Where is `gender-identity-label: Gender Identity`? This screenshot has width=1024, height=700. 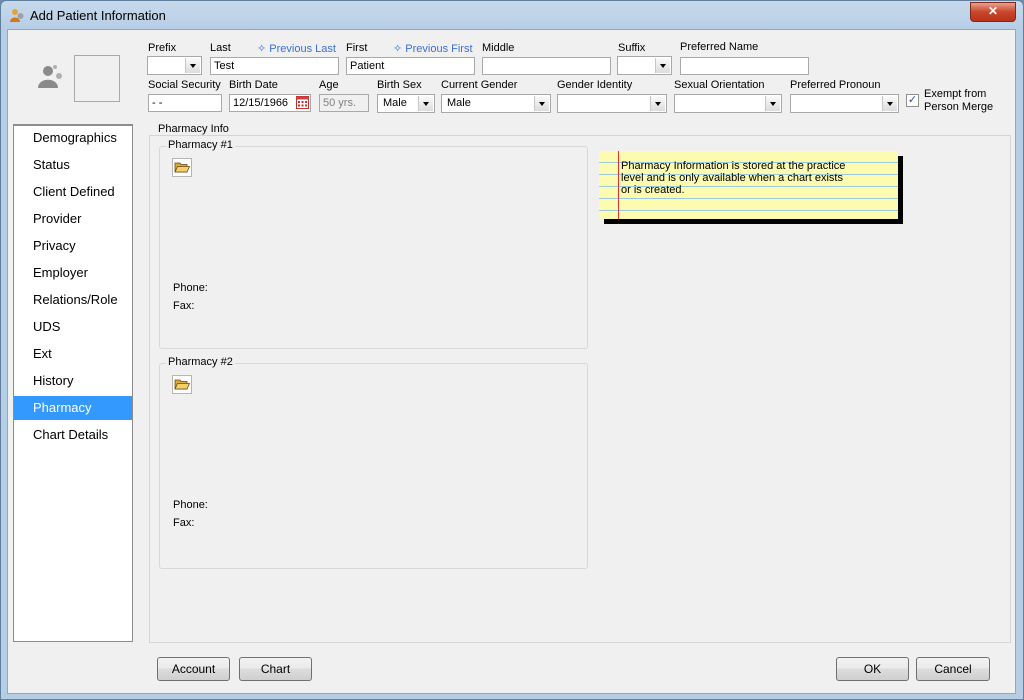
gender-identity-label: Gender Identity is located at coordinates (595, 85).